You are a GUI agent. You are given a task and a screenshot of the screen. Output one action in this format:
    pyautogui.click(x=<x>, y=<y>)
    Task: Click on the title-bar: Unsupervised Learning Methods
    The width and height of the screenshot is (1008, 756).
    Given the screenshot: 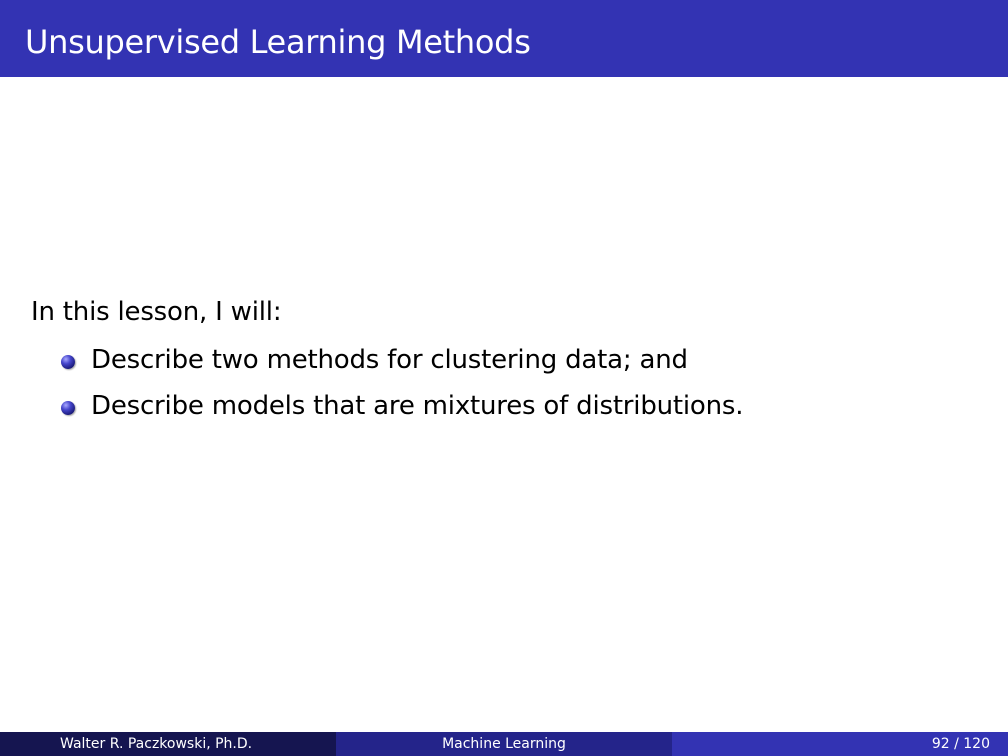 What is the action you would take?
    pyautogui.click(x=504, y=38)
    